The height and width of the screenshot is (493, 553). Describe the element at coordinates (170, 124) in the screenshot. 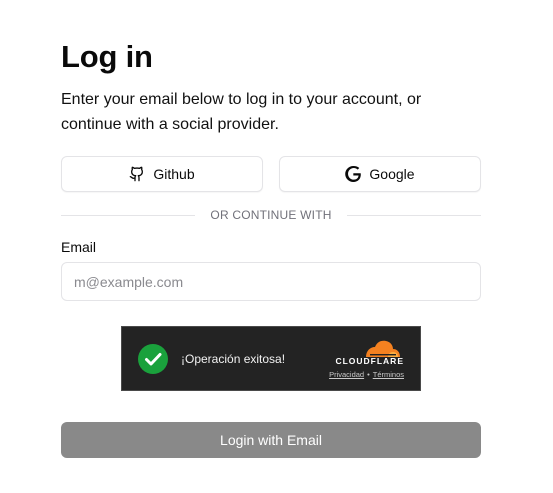

I see `subtitle-line-2: continue with a social provider.` at that location.